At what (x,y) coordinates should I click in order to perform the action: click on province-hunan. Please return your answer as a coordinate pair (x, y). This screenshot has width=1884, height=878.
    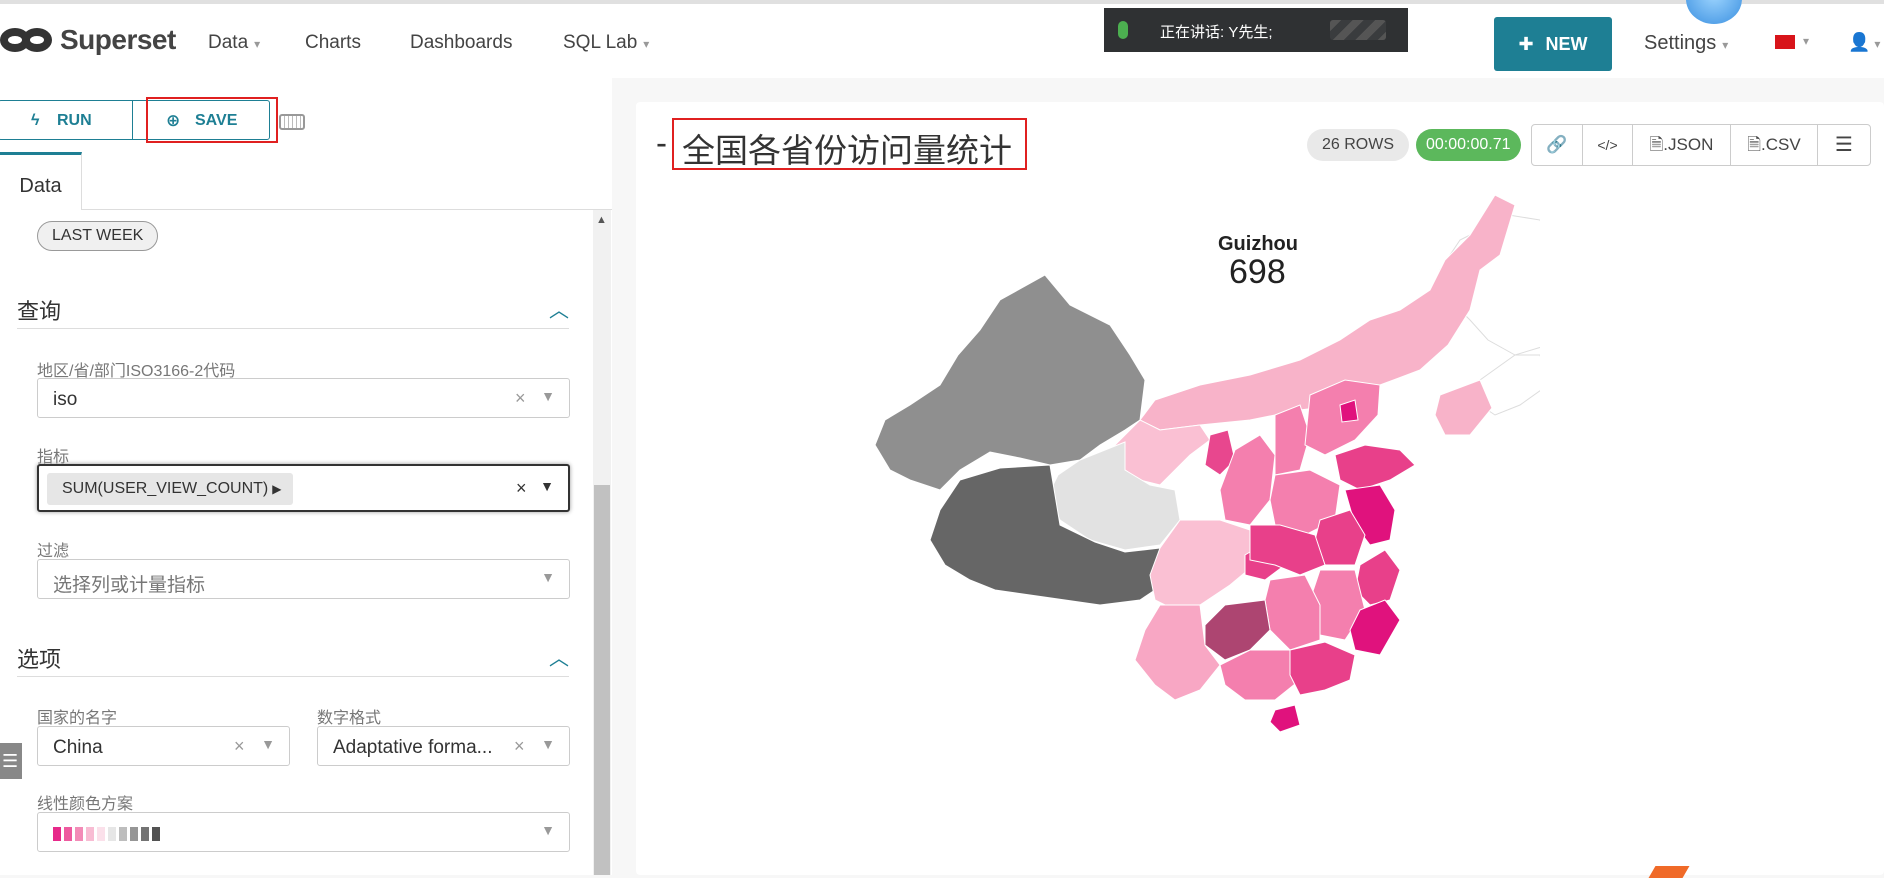
    Looking at the image, I should click on (1292, 612).